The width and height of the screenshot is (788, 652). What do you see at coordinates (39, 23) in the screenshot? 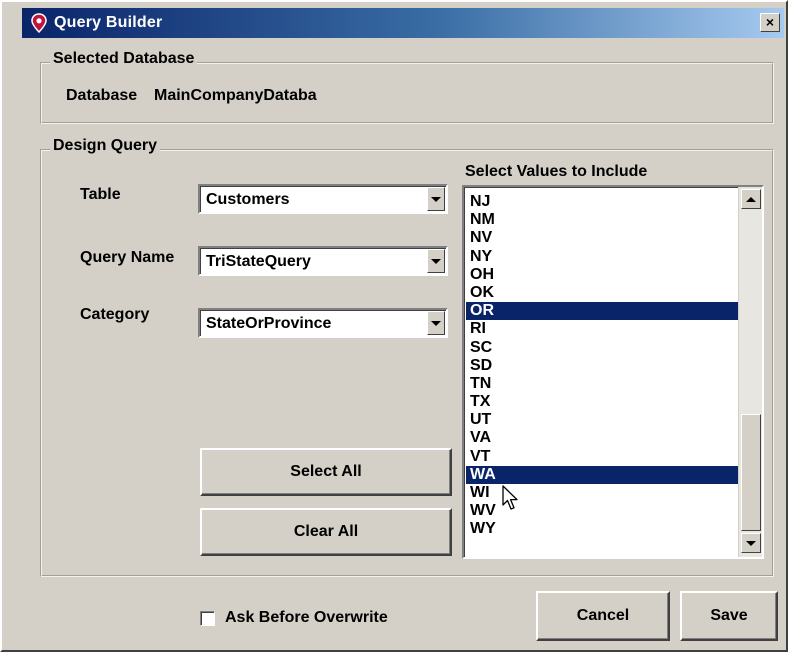
I see `map-pin-icon` at bounding box center [39, 23].